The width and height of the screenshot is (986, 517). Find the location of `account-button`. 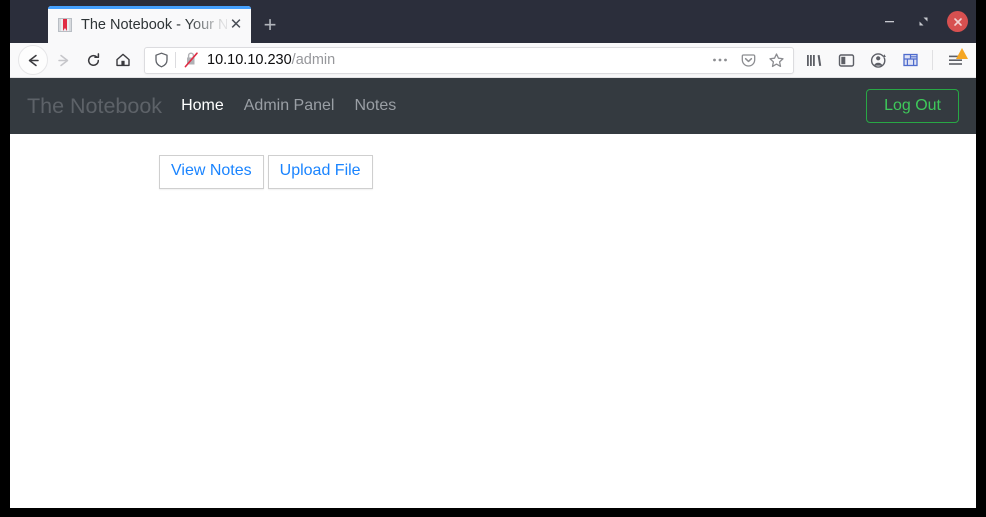

account-button is located at coordinates (878, 60).